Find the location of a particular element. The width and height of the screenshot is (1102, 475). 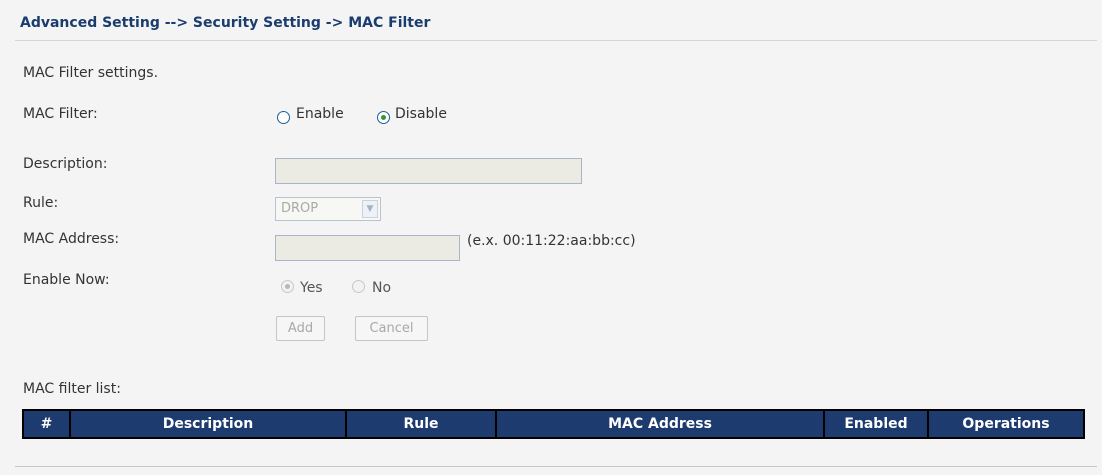

mac-filter-enable-radio is located at coordinates (283, 117).